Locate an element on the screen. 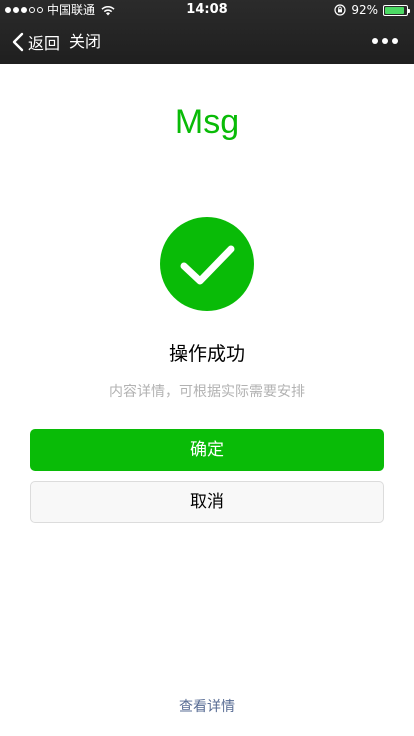 This screenshot has height=736, width=414. top-bar: 中国联通 14:08 92% 返回 关闭 is located at coordinates (207, 32).